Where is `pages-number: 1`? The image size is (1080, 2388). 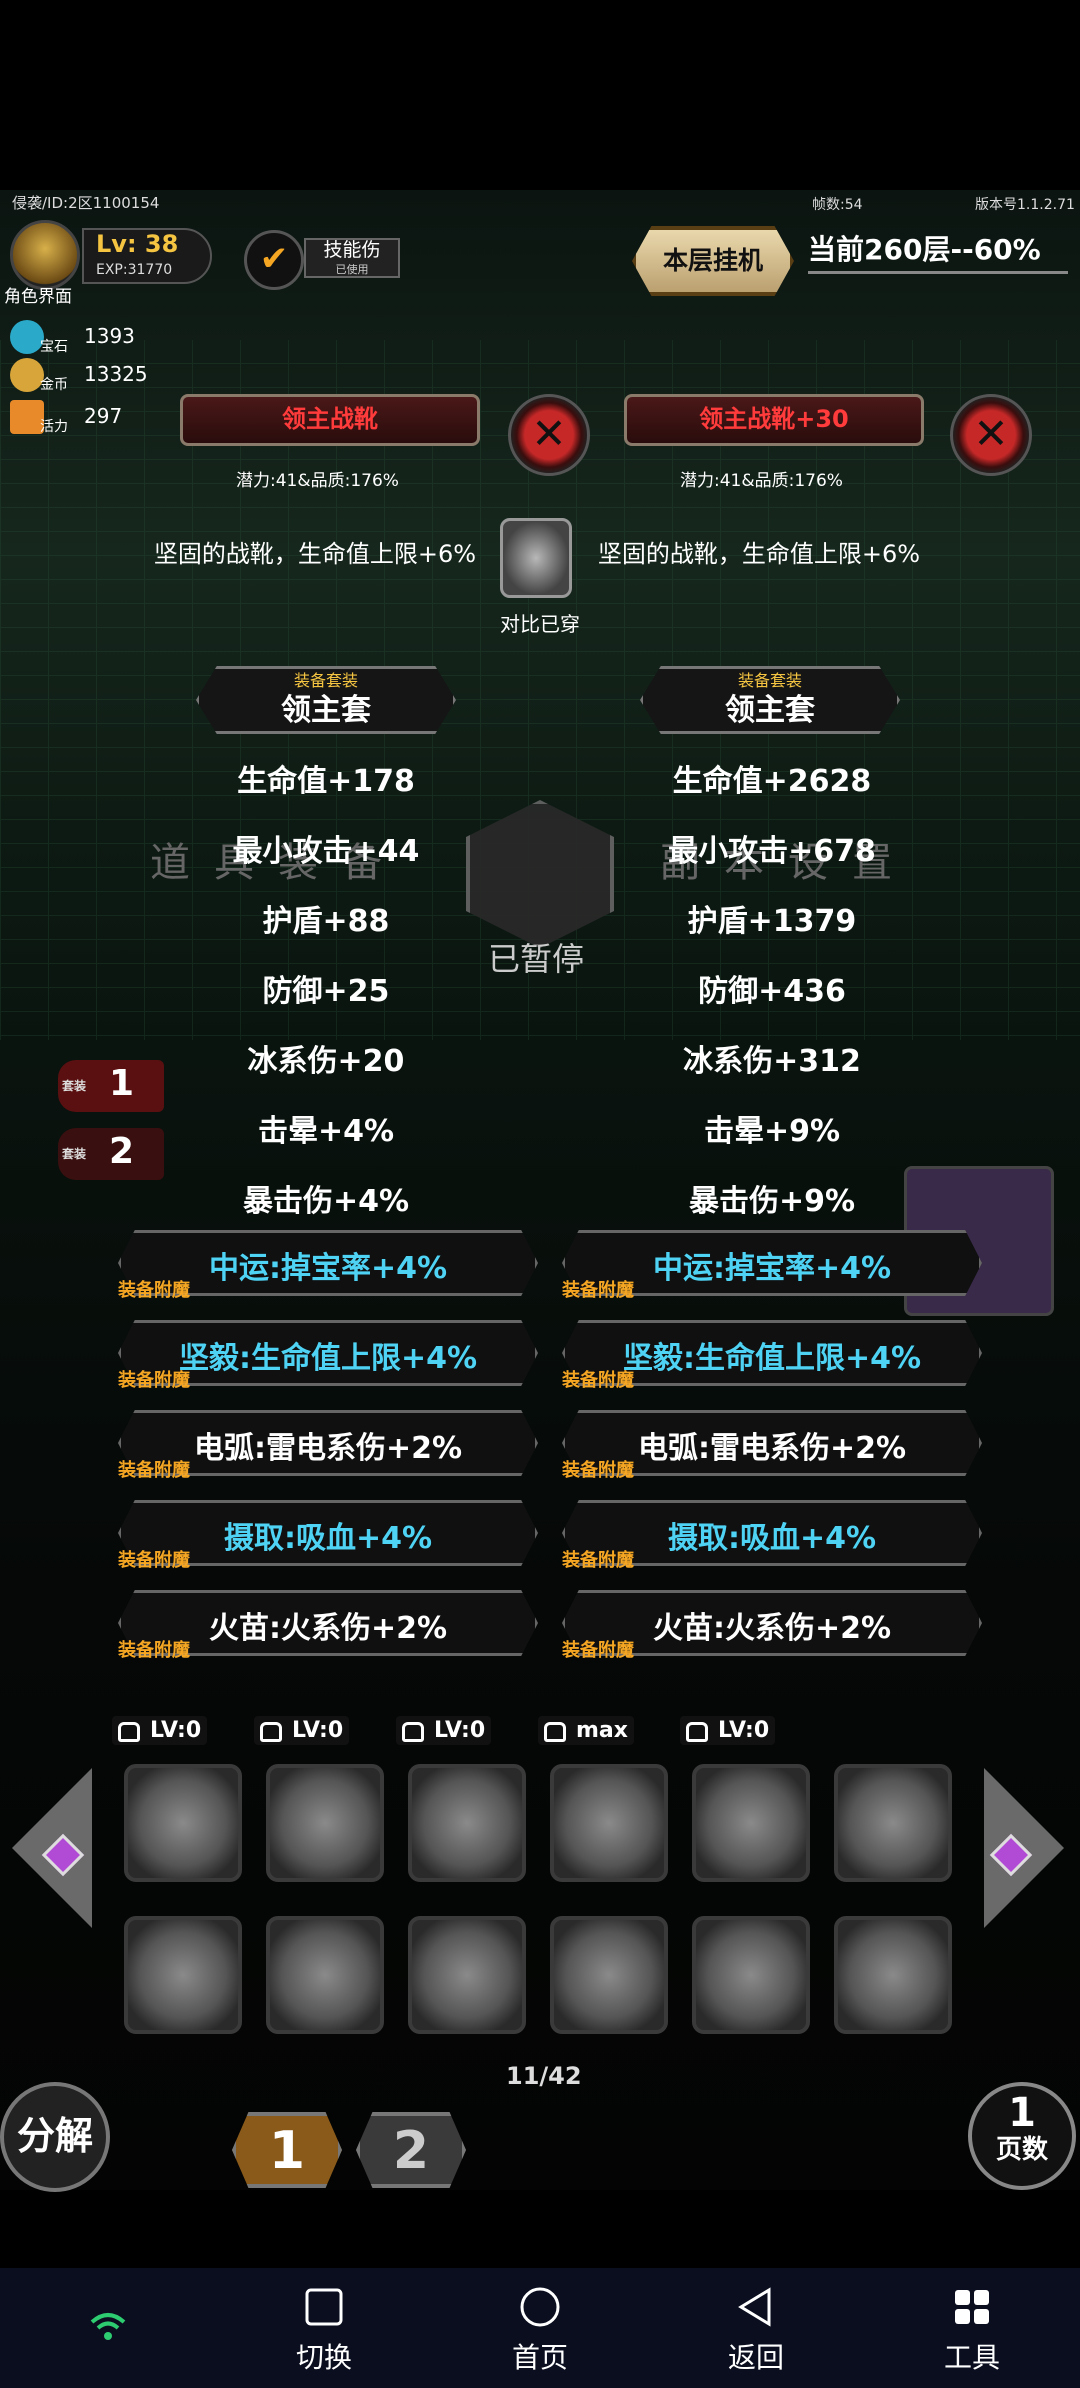 pages-number: 1 is located at coordinates (1022, 2113).